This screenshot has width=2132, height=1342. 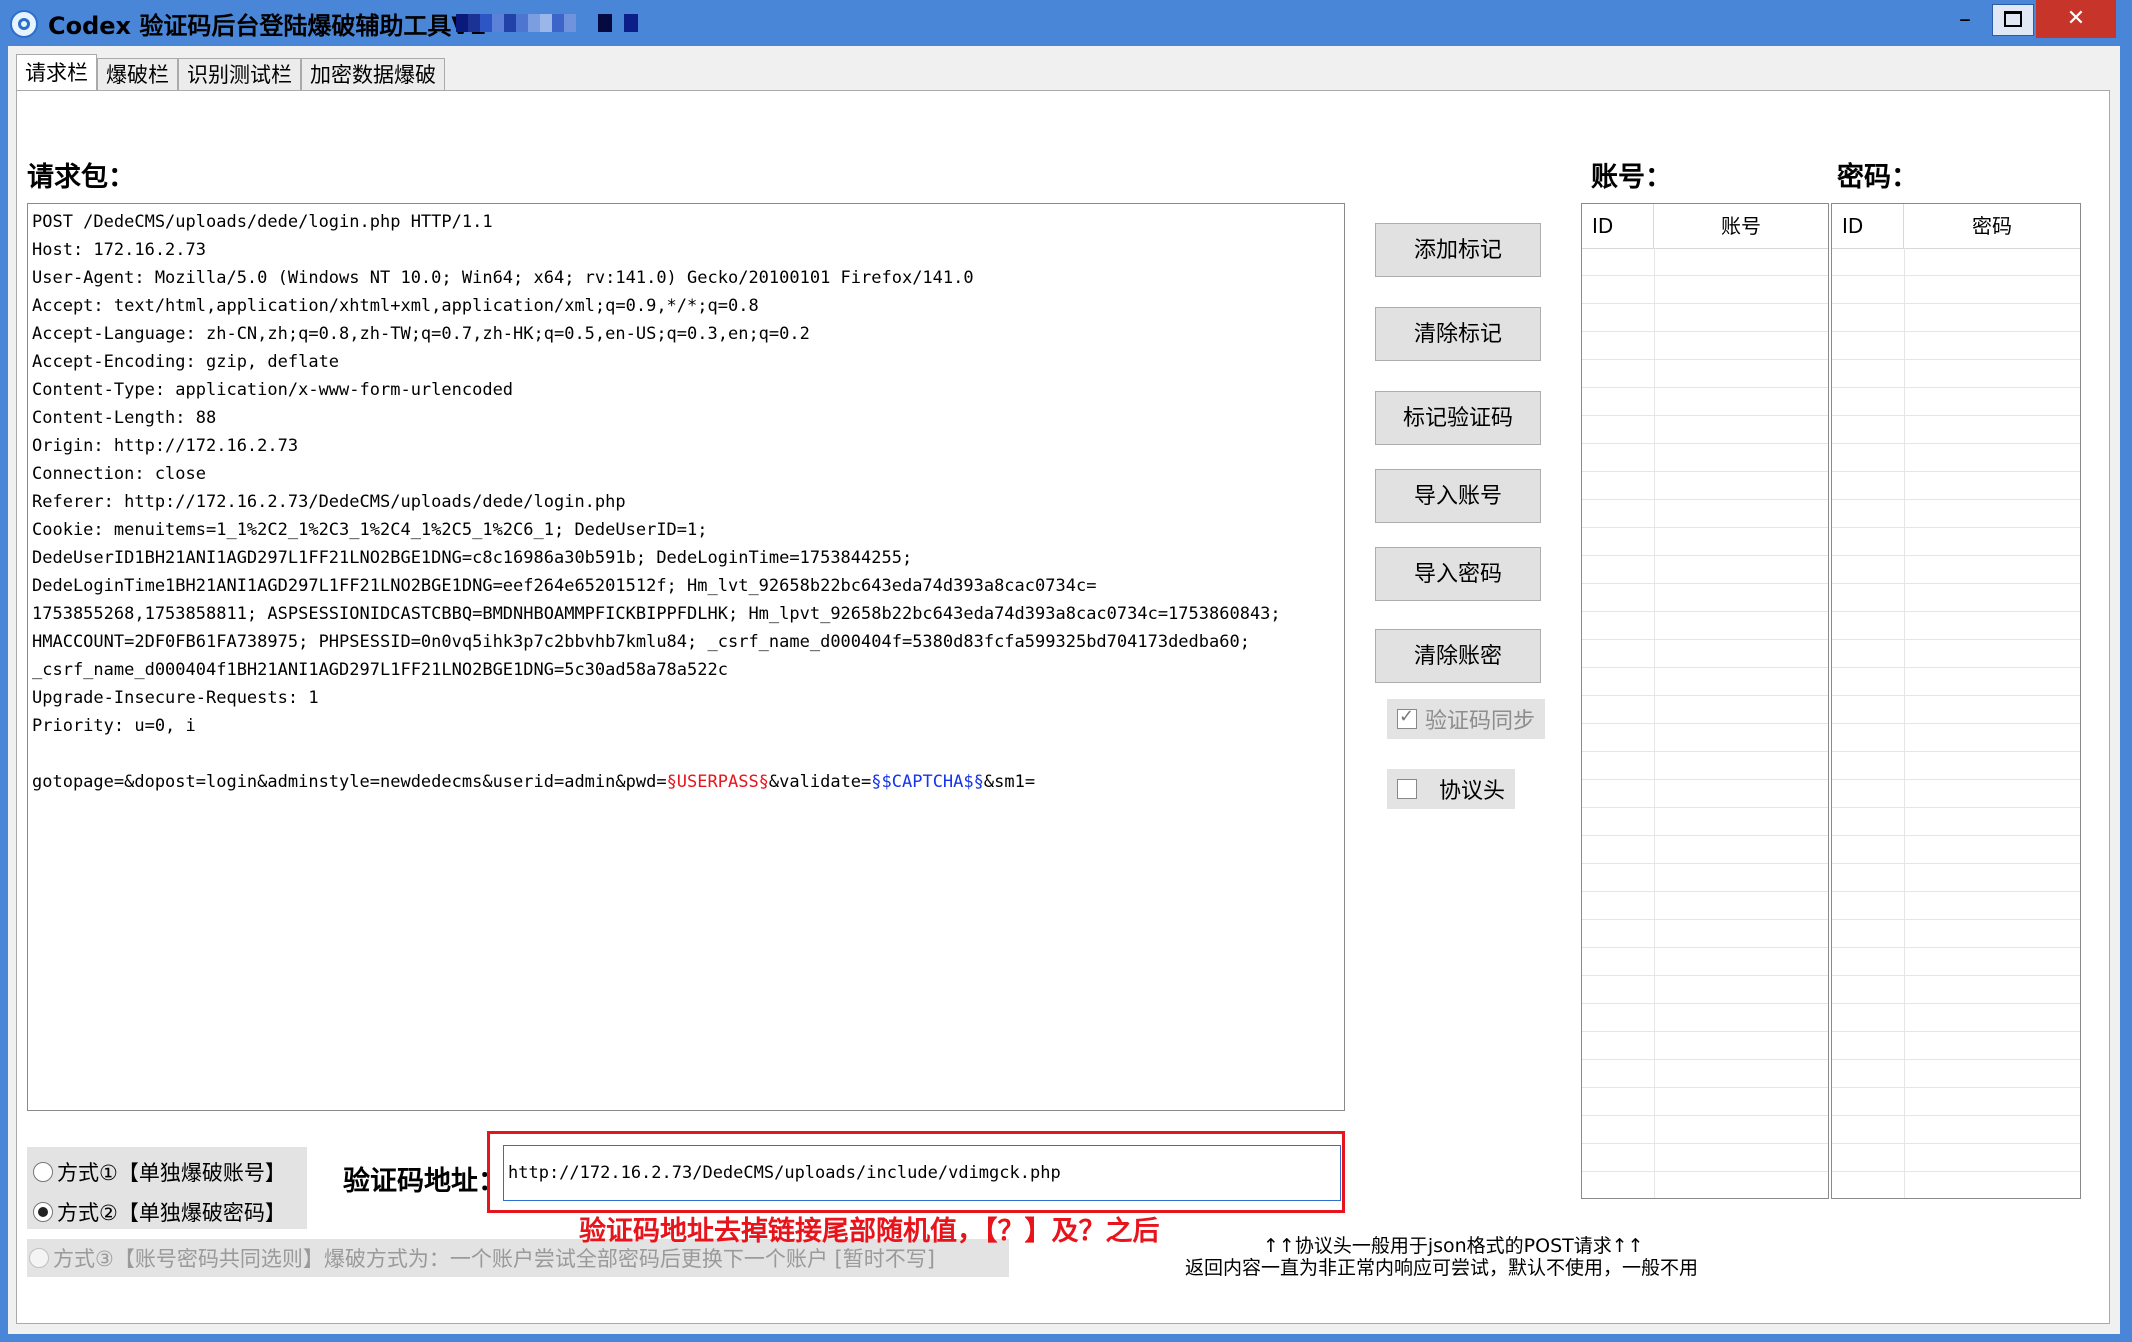 What do you see at coordinates (81, 177) in the screenshot?
I see `request-label: 请求包：` at bounding box center [81, 177].